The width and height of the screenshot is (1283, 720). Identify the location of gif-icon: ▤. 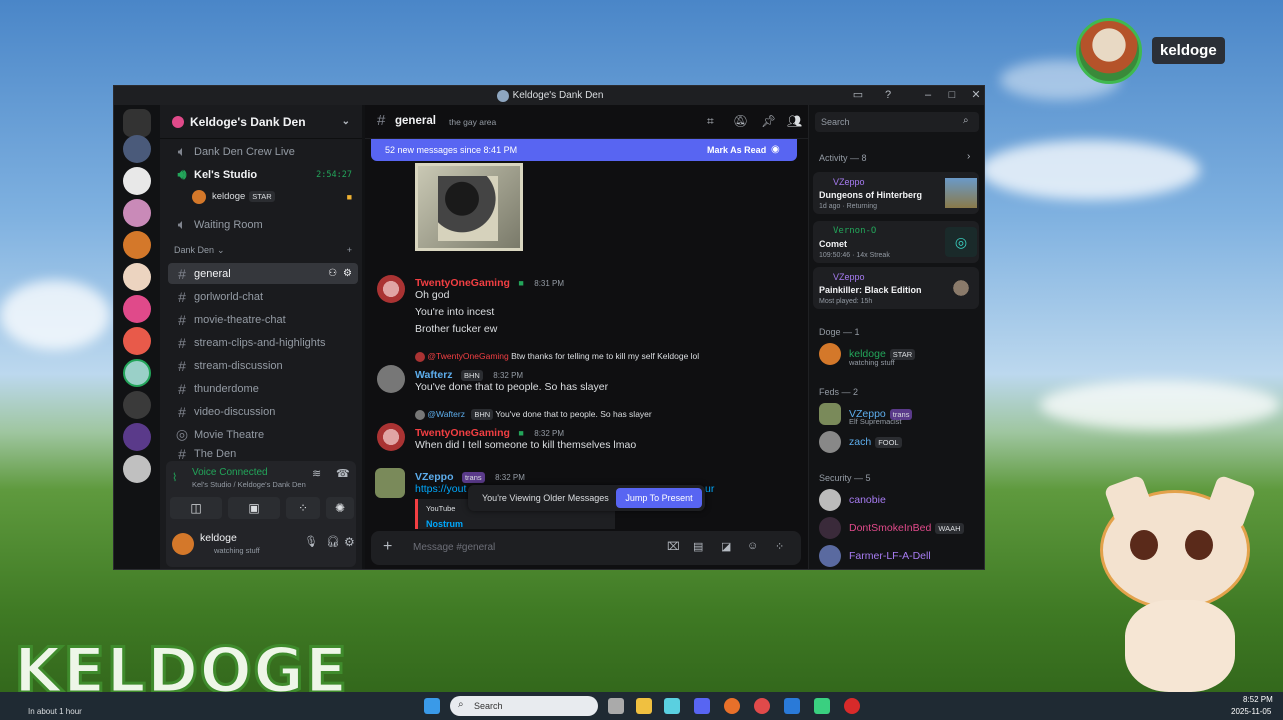
(698, 546).